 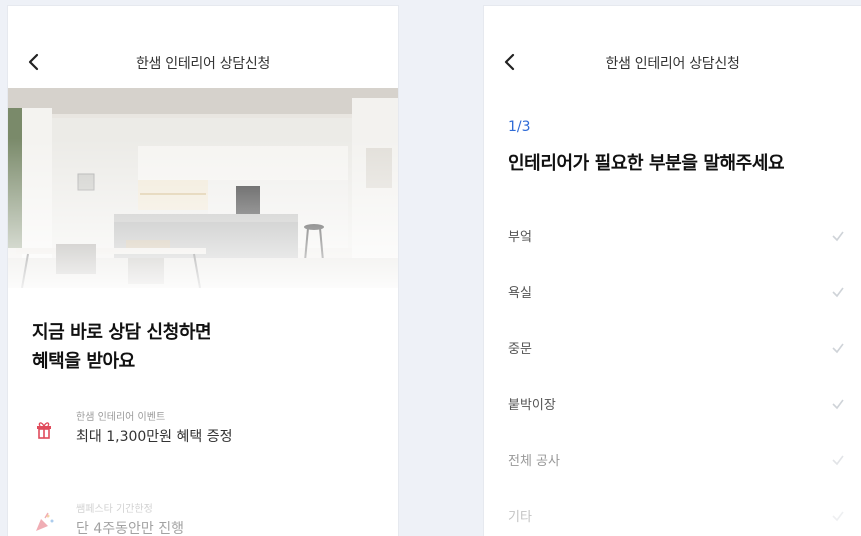 I want to click on option-built-in-closet: 붙박이장, so click(x=672, y=404).